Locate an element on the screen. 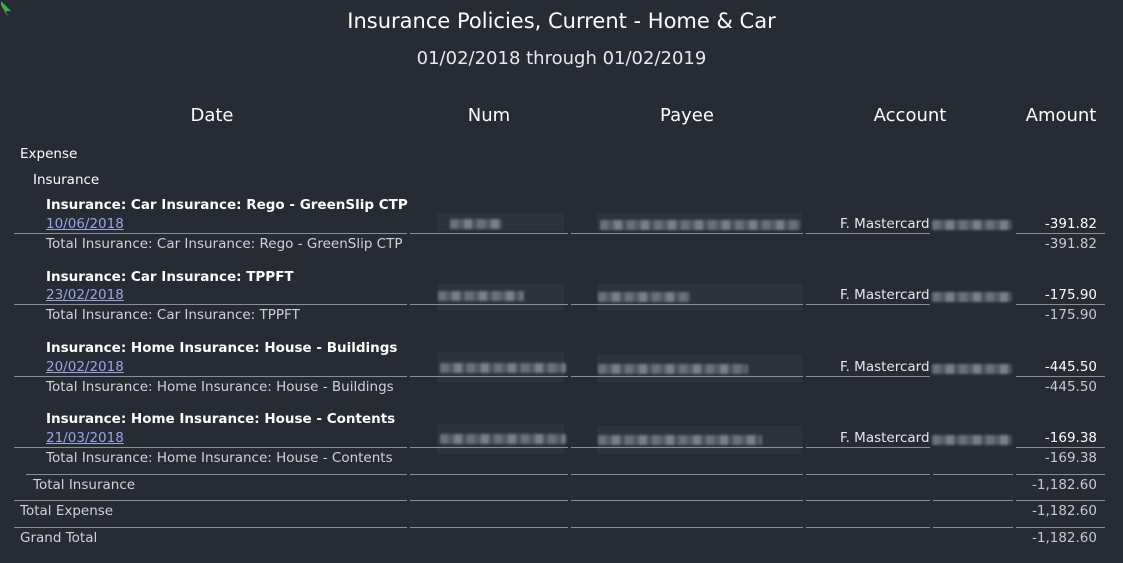 Image resolution: width=1123 pixels, height=563 pixels. transaction-date-link: 20/02/2018 is located at coordinates (85, 367).